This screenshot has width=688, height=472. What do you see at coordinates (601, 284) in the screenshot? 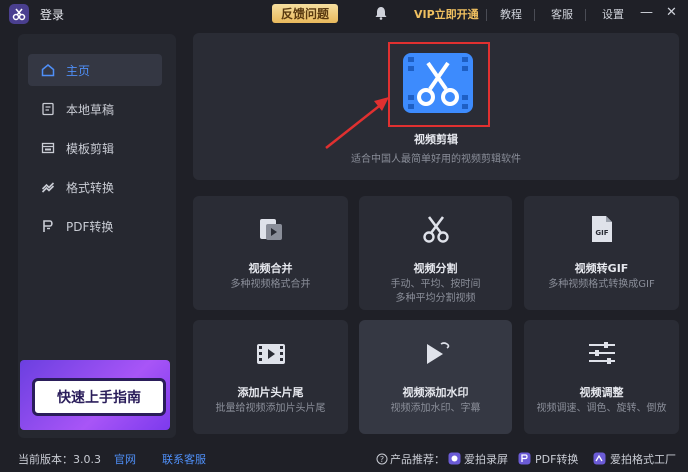
I see `card-description: 多种视频格式转换成GIF` at bounding box center [601, 284].